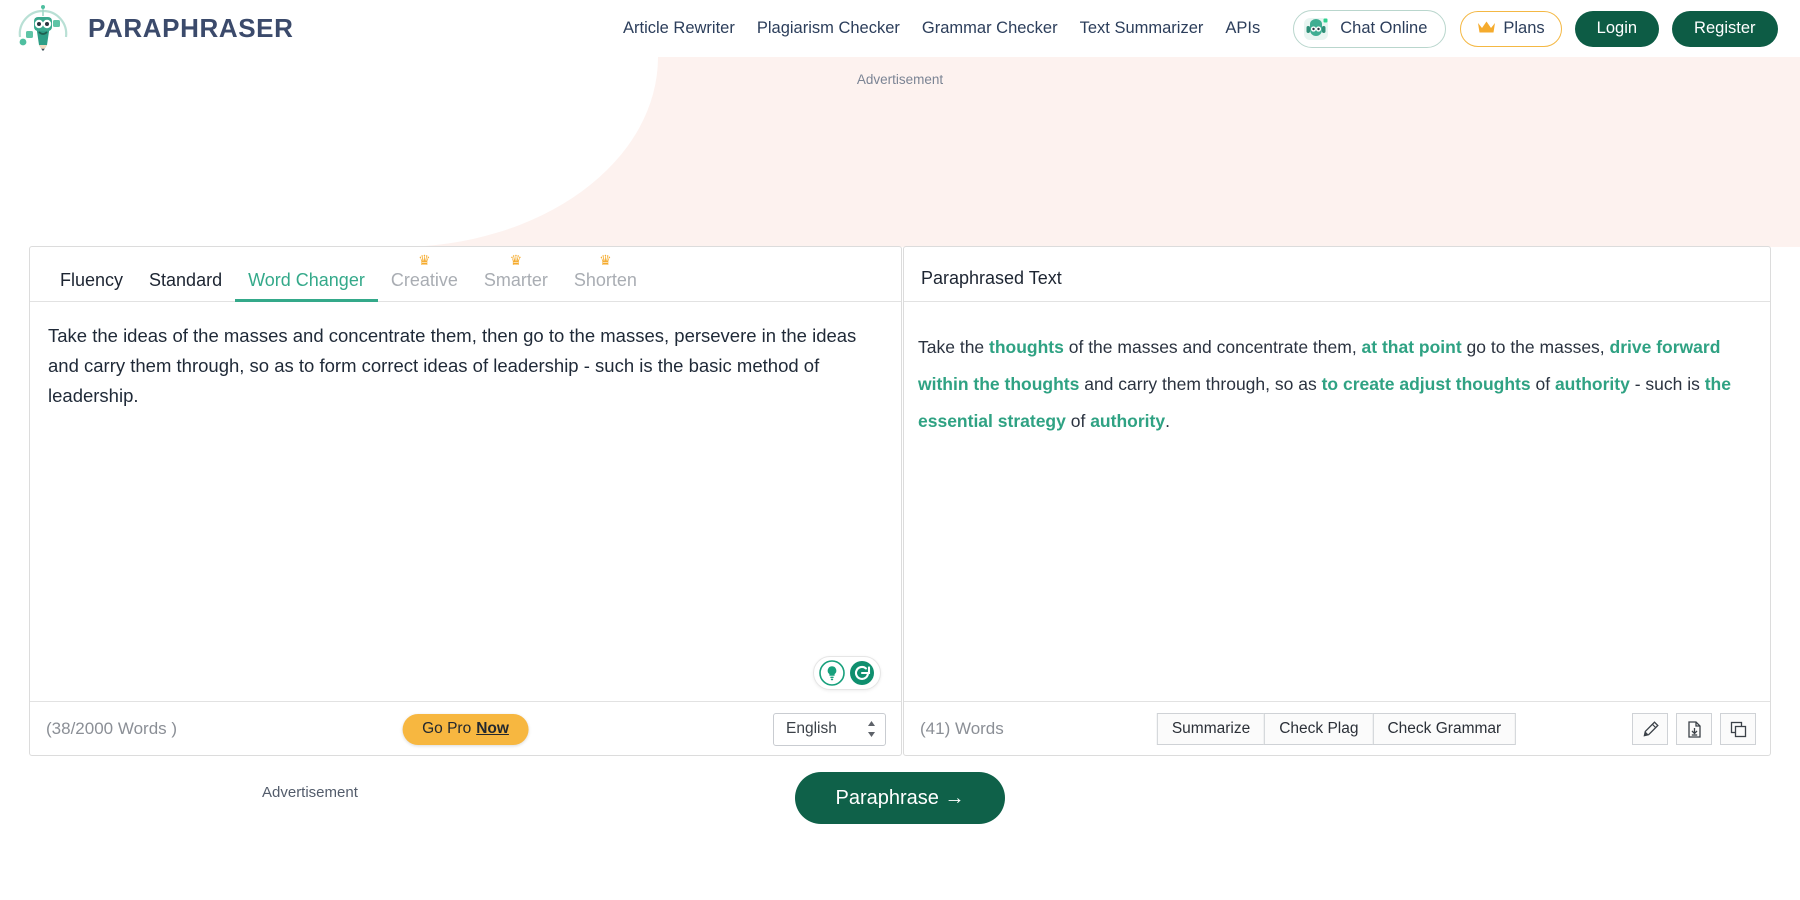 This screenshot has height=900, width=1800. I want to click on tab-label: Standard, so click(186, 280).